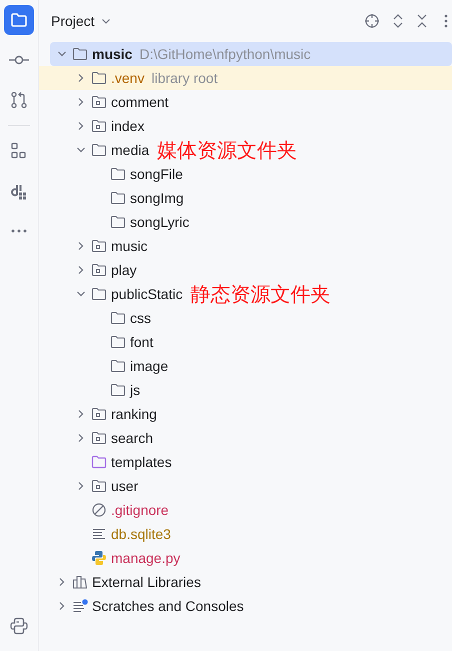  I want to click on scratches-icon, so click(80, 606).